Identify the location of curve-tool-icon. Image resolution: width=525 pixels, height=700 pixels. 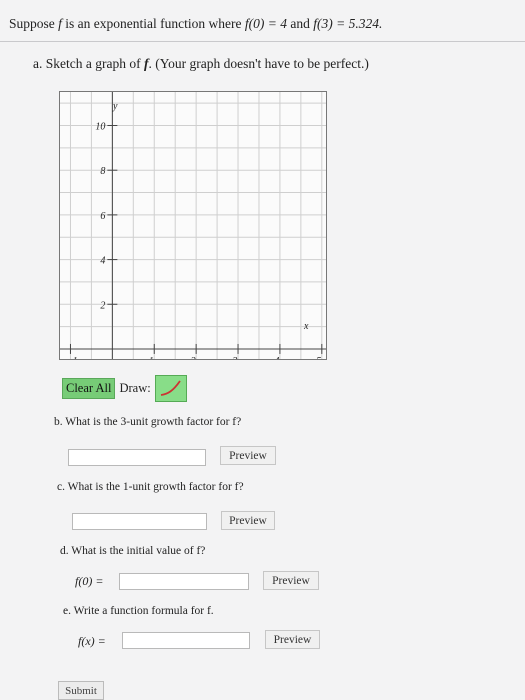
(170, 388).